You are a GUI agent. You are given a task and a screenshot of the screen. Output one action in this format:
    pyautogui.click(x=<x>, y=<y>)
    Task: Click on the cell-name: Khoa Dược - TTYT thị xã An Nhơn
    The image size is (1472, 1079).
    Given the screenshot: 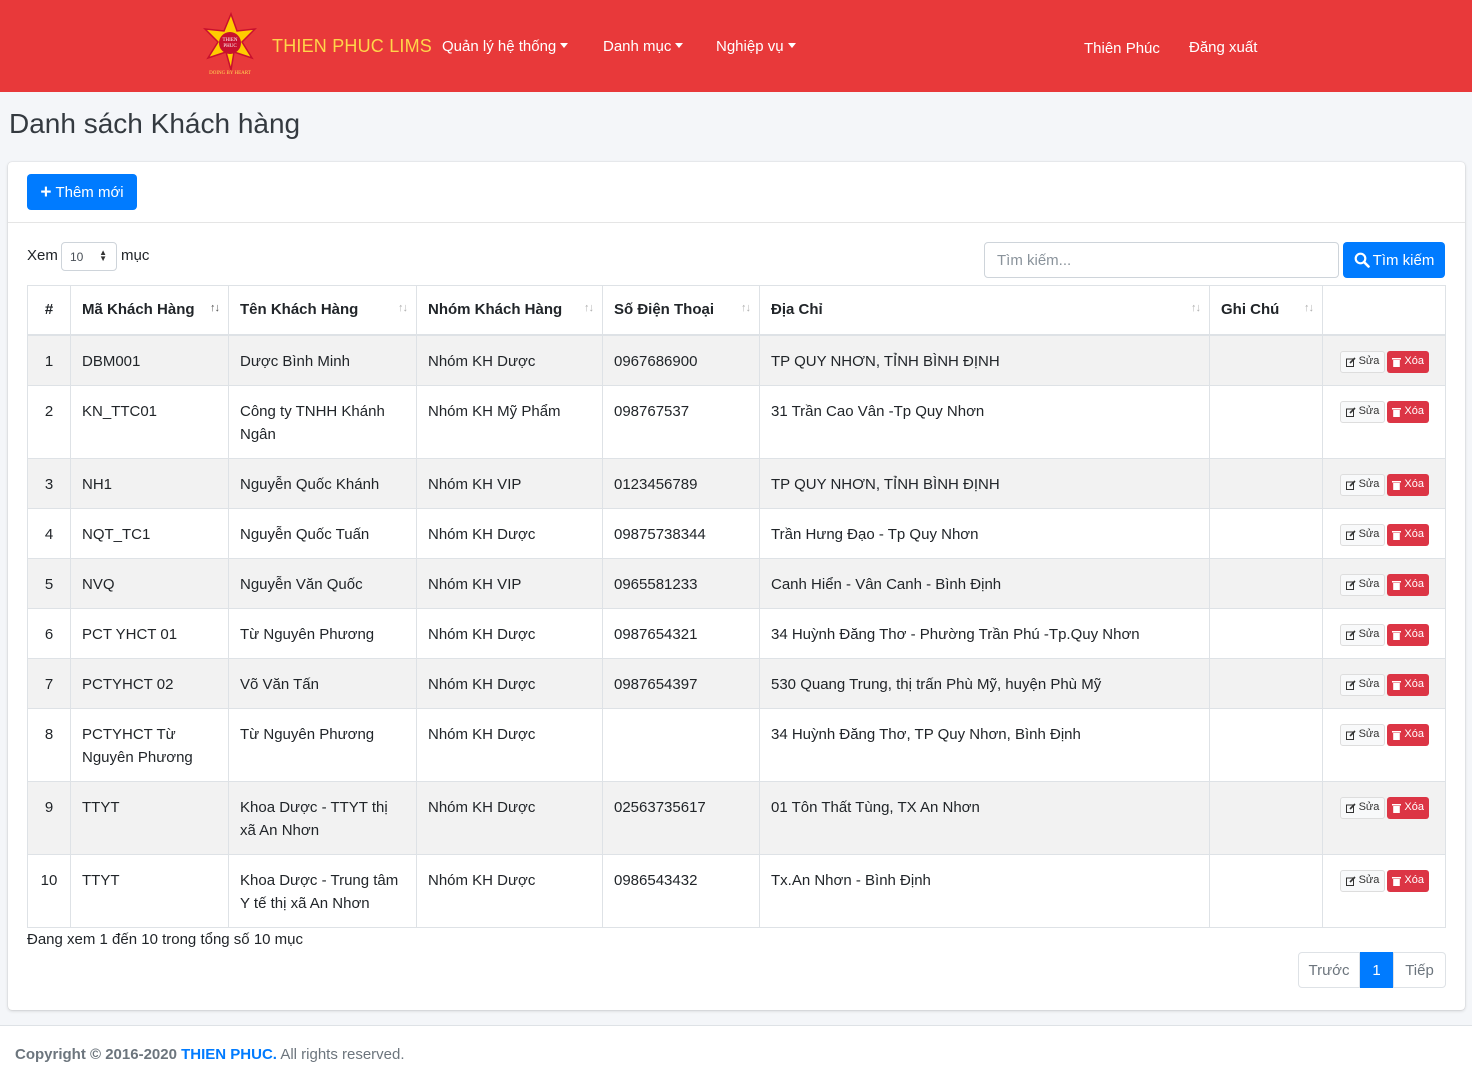 What is the action you would take?
    pyautogui.click(x=322, y=817)
    